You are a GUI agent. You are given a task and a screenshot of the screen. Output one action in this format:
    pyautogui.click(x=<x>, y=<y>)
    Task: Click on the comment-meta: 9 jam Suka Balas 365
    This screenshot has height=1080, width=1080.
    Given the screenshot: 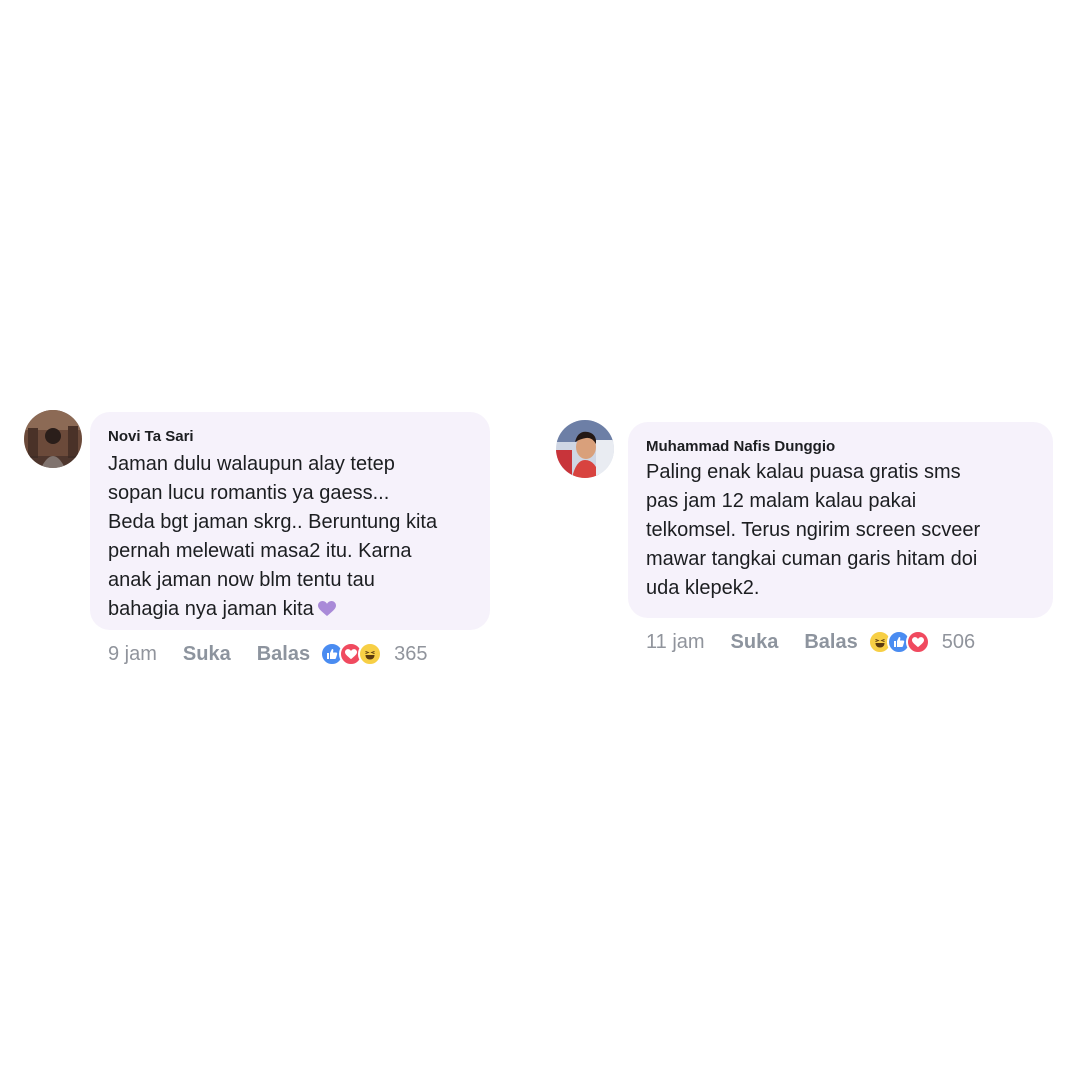 What is the action you would take?
    pyautogui.click(x=267, y=654)
    